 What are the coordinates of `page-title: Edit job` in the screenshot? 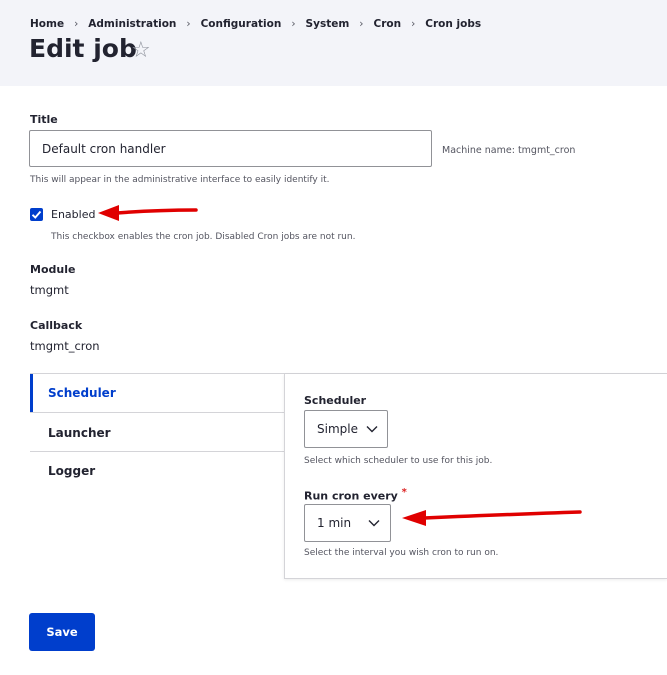 It's located at (83, 48).